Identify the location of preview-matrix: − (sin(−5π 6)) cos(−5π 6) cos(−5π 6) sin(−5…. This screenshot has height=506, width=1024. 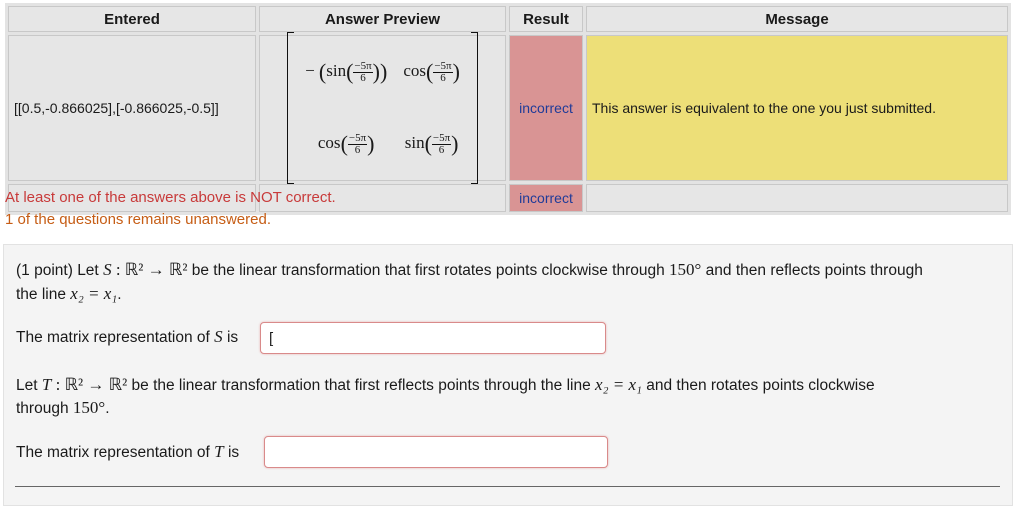
(382, 108).